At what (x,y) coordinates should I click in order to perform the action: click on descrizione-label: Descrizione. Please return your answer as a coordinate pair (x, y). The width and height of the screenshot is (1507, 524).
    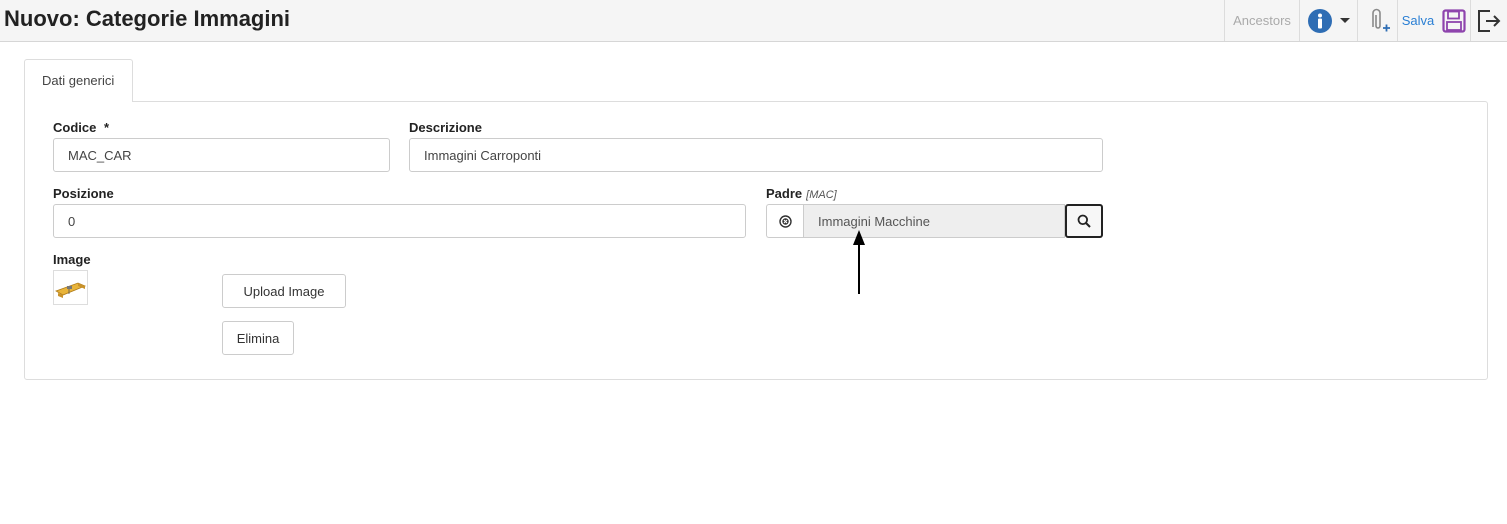
    Looking at the image, I should click on (445, 127).